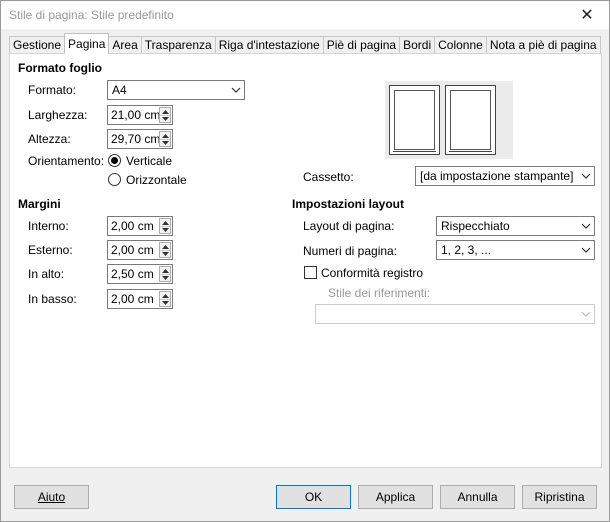 This screenshot has width=610, height=522. What do you see at coordinates (414, 120) in the screenshot?
I see `page-left-icon` at bounding box center [414, 120].